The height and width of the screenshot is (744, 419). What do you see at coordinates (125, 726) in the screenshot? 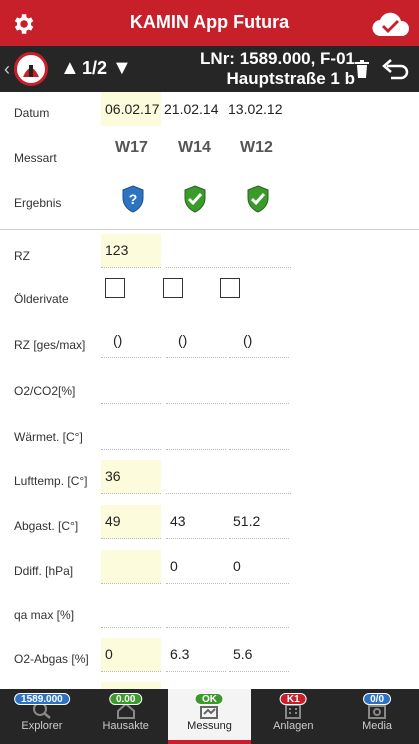
I see `tab-label: Hausakte` at bounding box center [125, 726].